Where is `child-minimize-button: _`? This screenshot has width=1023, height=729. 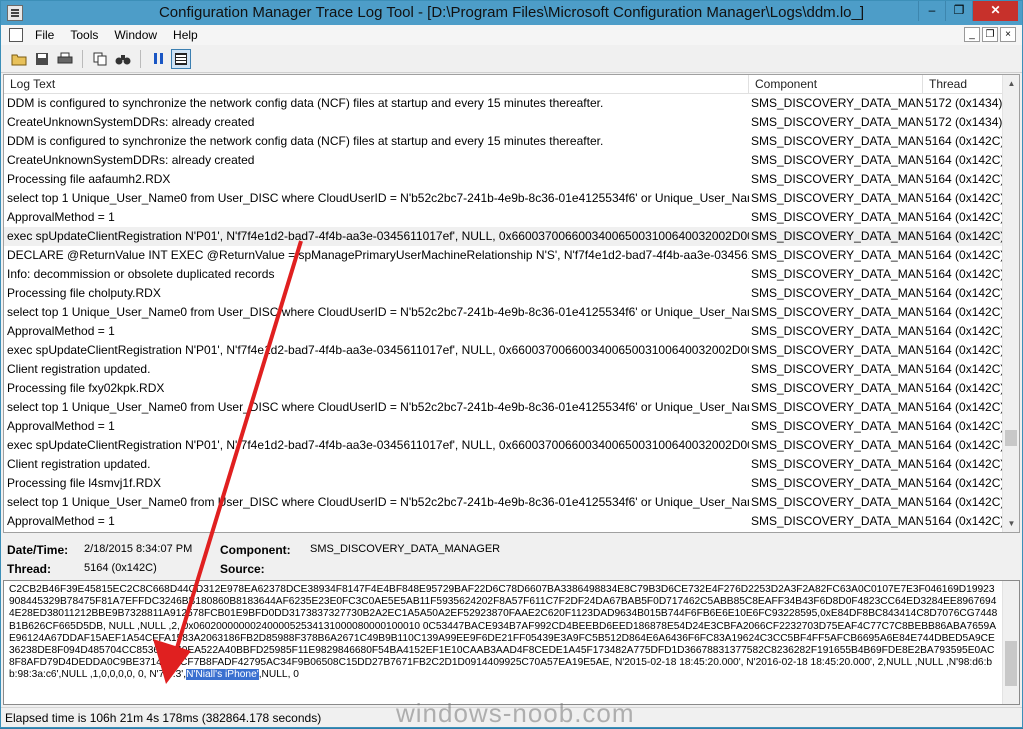 child-minimize-button: _ is located at coordinates (972, 34).